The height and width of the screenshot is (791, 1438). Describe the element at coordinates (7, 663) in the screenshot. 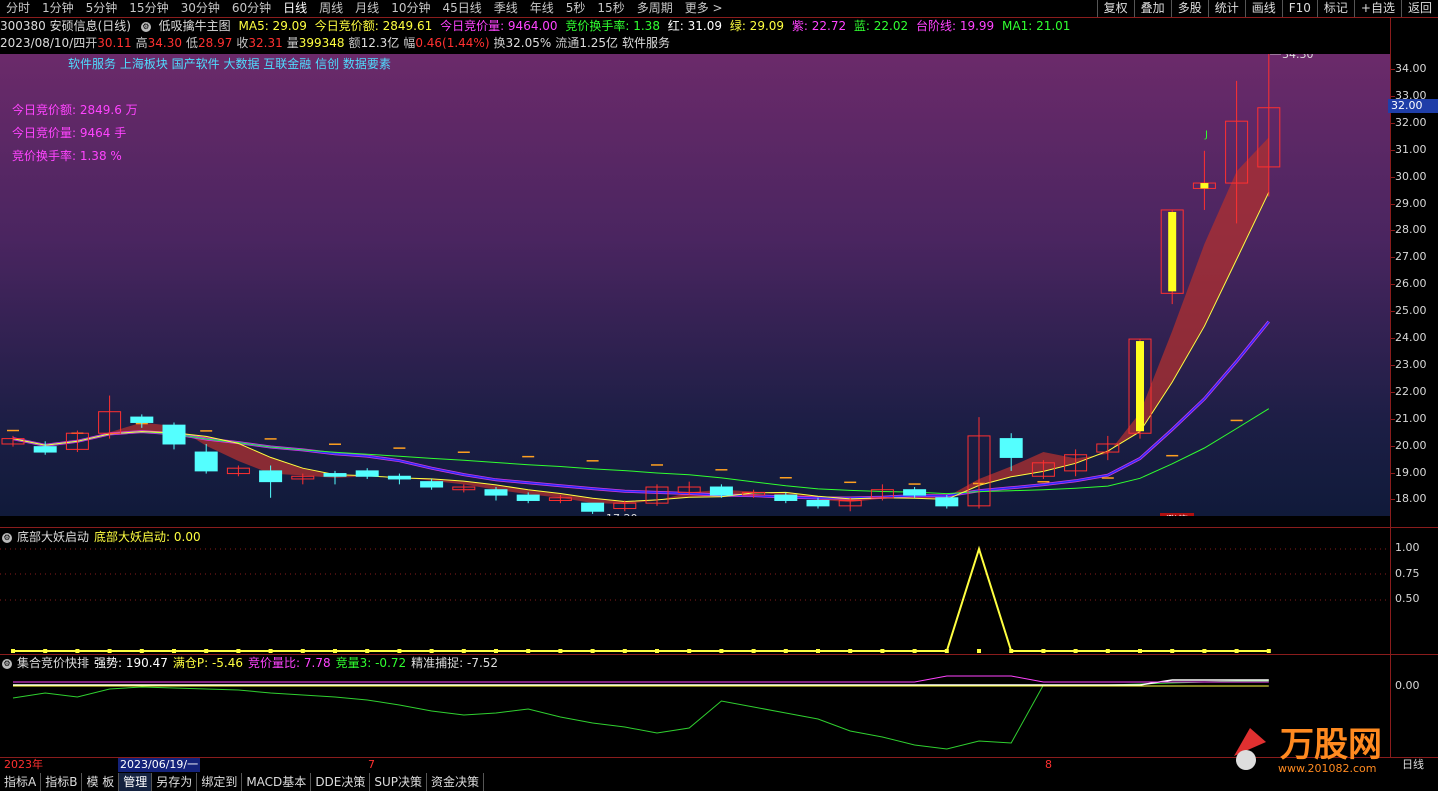

I see `panel3-settings-icon: ⚙` at that location.